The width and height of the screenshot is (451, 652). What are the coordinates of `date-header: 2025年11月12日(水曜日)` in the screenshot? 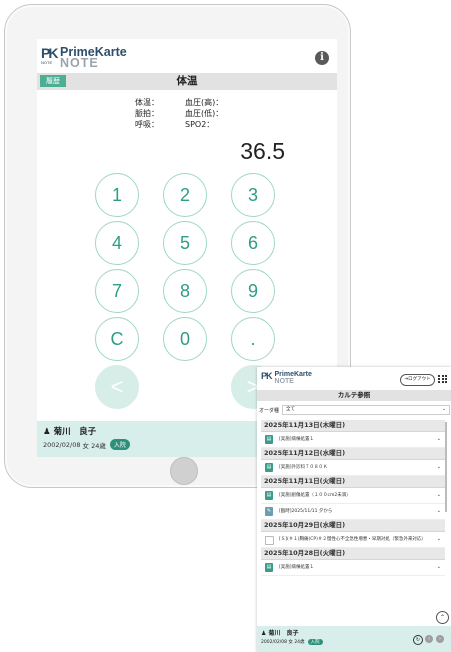 It's located at (353, 454).